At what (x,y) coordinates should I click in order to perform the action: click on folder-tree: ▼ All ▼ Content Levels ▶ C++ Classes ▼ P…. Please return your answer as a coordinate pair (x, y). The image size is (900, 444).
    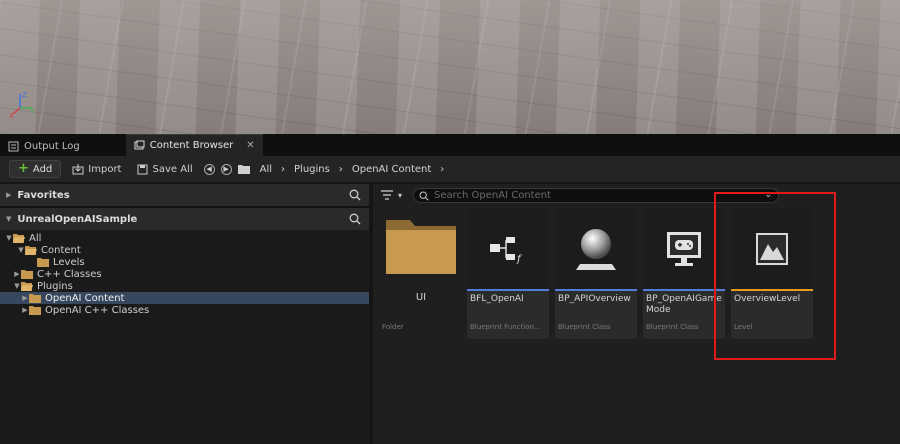
    Looking at the image, I should click on (184, 273).